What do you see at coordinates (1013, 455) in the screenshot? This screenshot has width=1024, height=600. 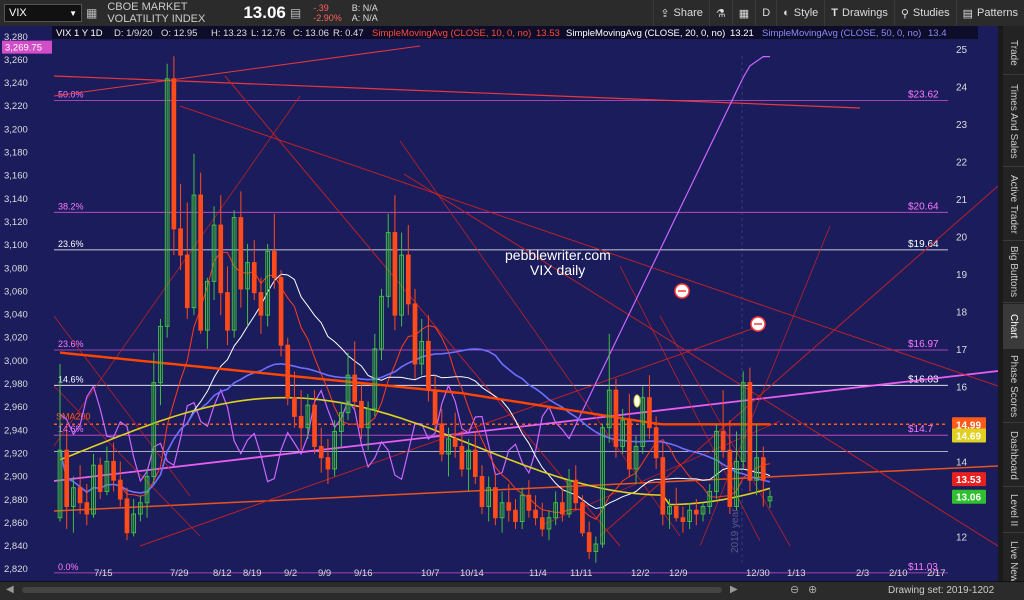 I see `sidebar-tab-dashboard: Dashboard` at bounding box center [1013, 455].